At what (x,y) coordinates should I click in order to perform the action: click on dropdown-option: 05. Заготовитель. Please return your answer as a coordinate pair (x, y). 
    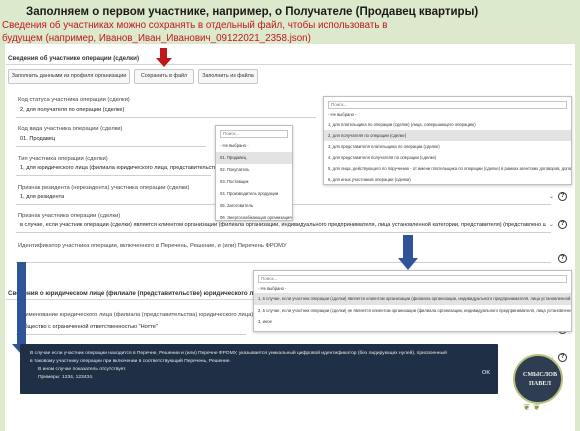
    Looking at the image, I should click on (254, 206).